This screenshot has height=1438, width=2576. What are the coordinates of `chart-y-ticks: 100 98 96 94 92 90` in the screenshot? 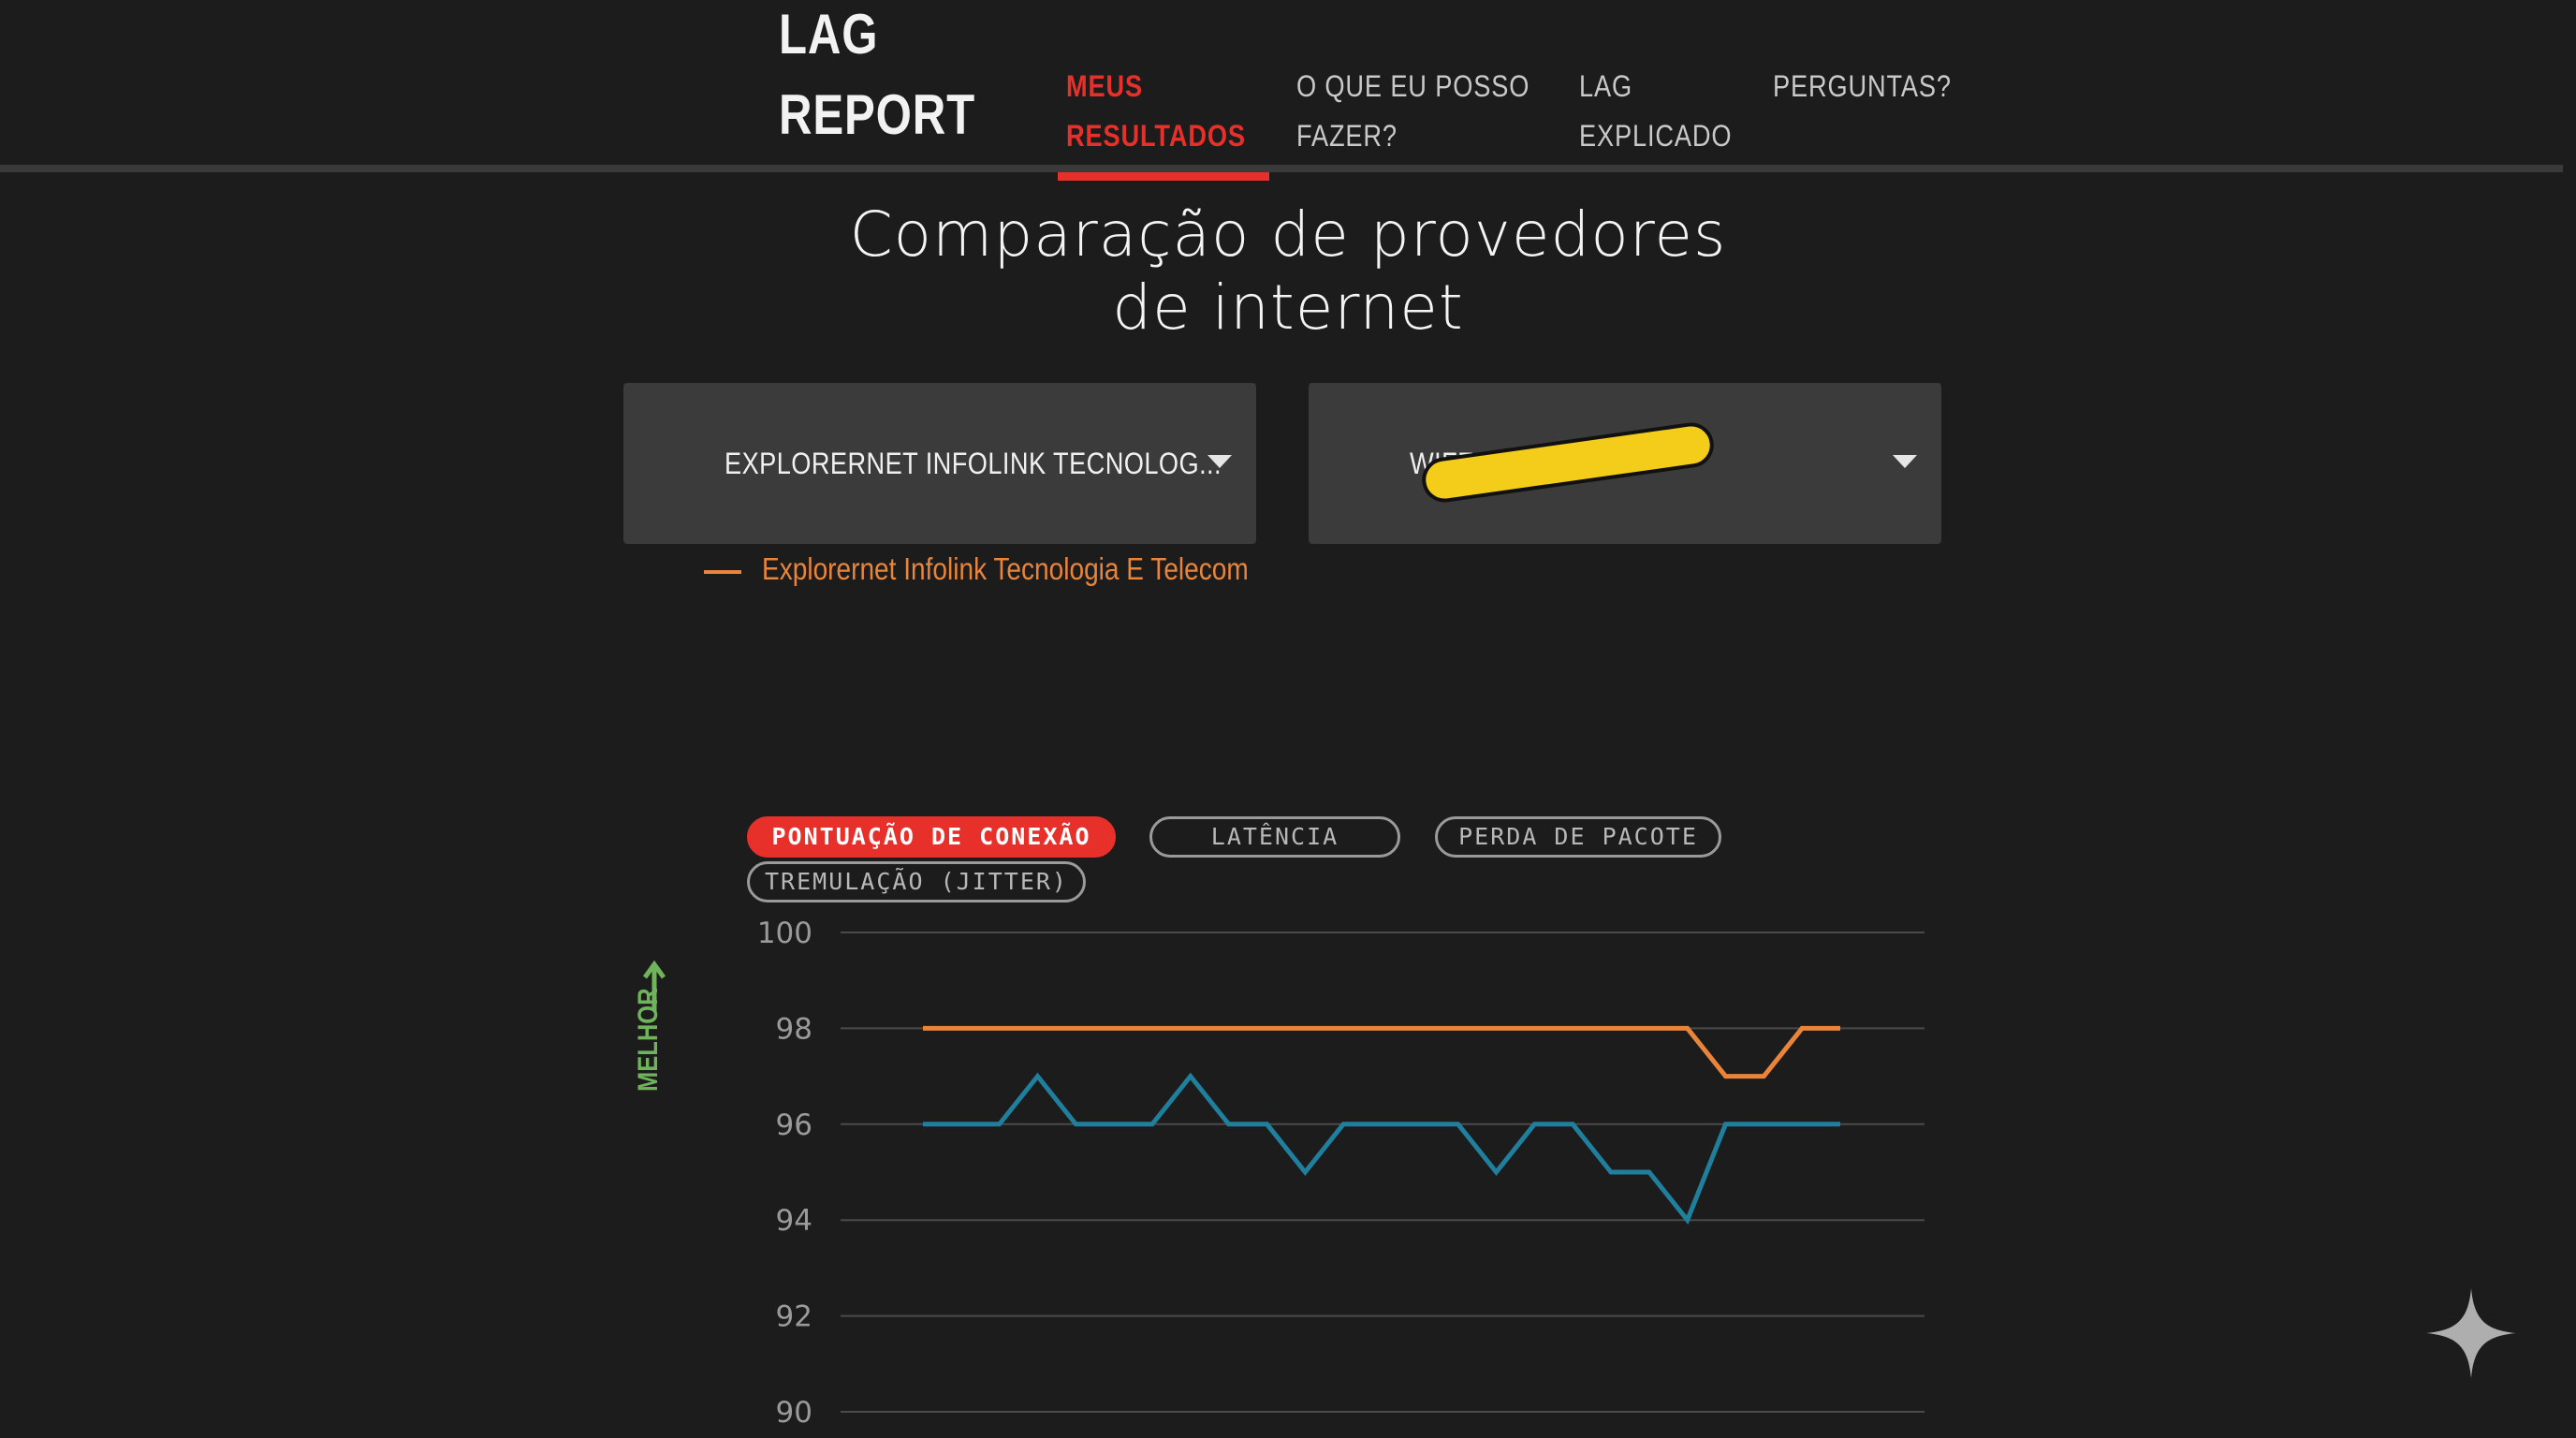 It's located at (784, 1173).